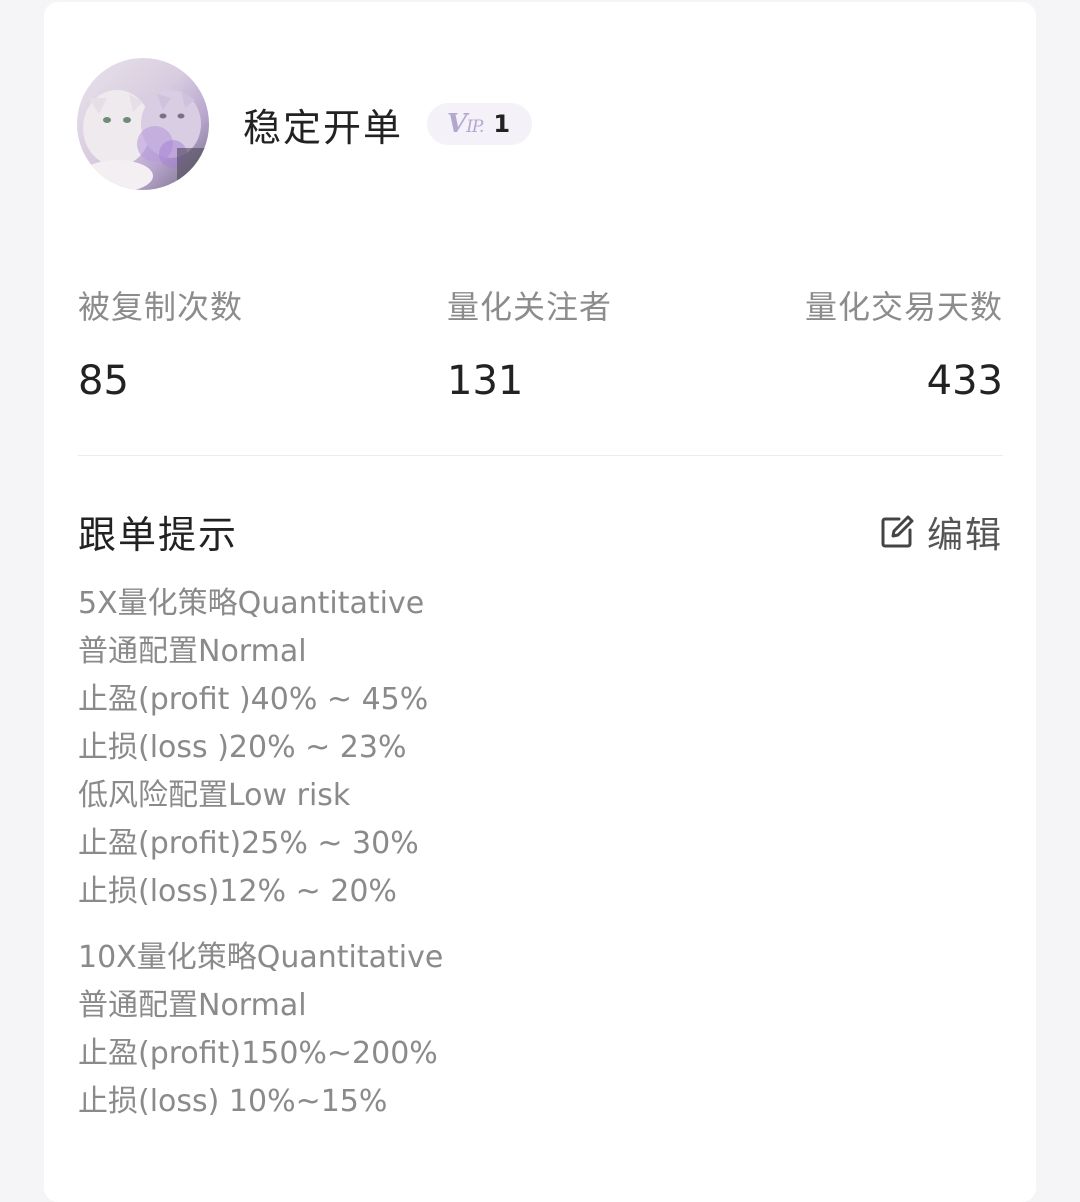 The height and width of the screenshot is (1202, 1080). Describe the element at coordinates (242, 747) in the screenshot. I see `tip-line: 止损(loss )20% ~ 23%` at that location.